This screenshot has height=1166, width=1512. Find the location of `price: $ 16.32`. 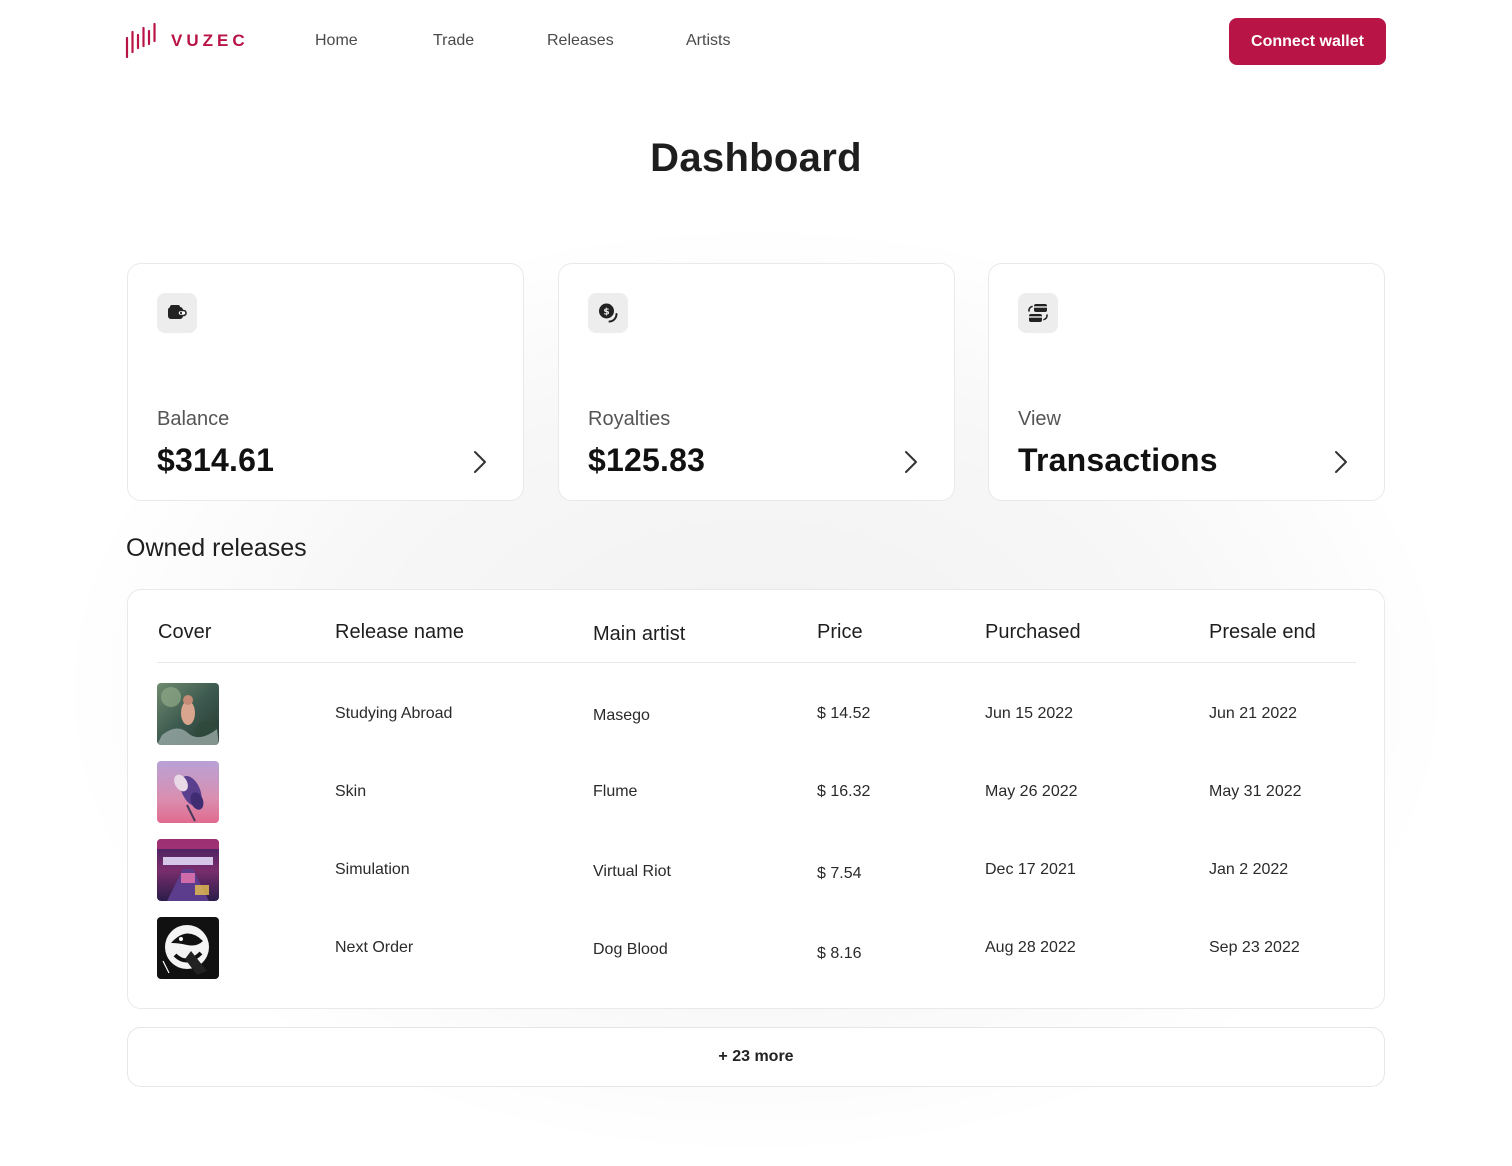

price: $ 16.32 is located at coordinates (844, 791).